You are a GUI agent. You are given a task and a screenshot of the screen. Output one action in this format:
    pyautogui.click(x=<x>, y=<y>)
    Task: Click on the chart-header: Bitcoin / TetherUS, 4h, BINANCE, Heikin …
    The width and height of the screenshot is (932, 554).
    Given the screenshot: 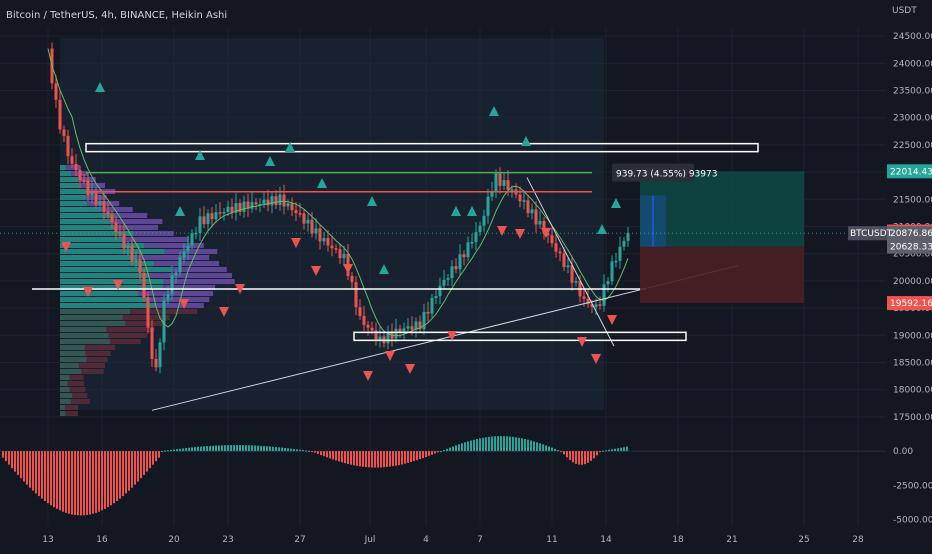 What is the action you would take?
    pyautogui.click(x=117, y=15)
    